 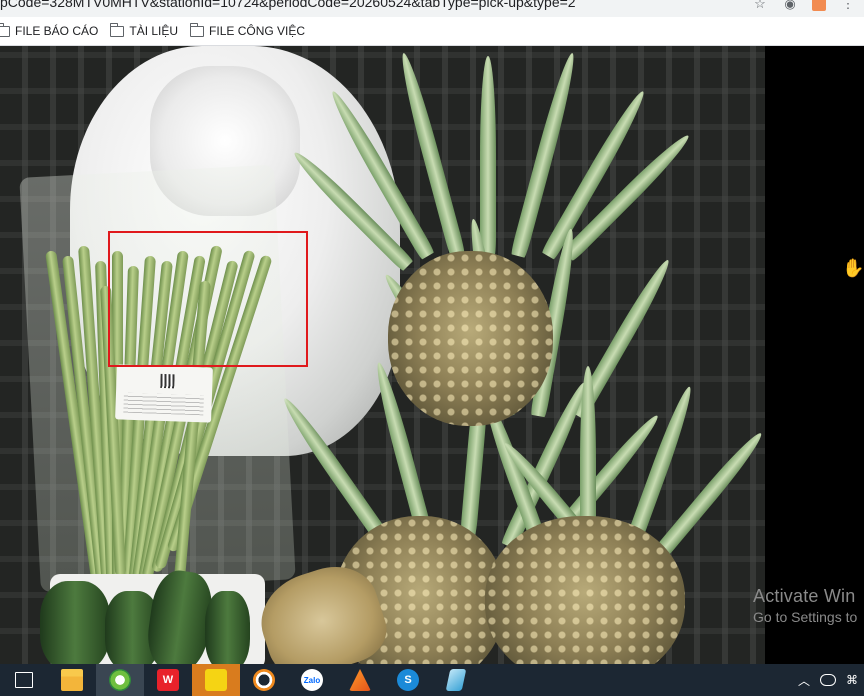 I want to click on bookmark-file-cong-viec: FILE CÔNG VIỆC, so click(x=247, y=30).